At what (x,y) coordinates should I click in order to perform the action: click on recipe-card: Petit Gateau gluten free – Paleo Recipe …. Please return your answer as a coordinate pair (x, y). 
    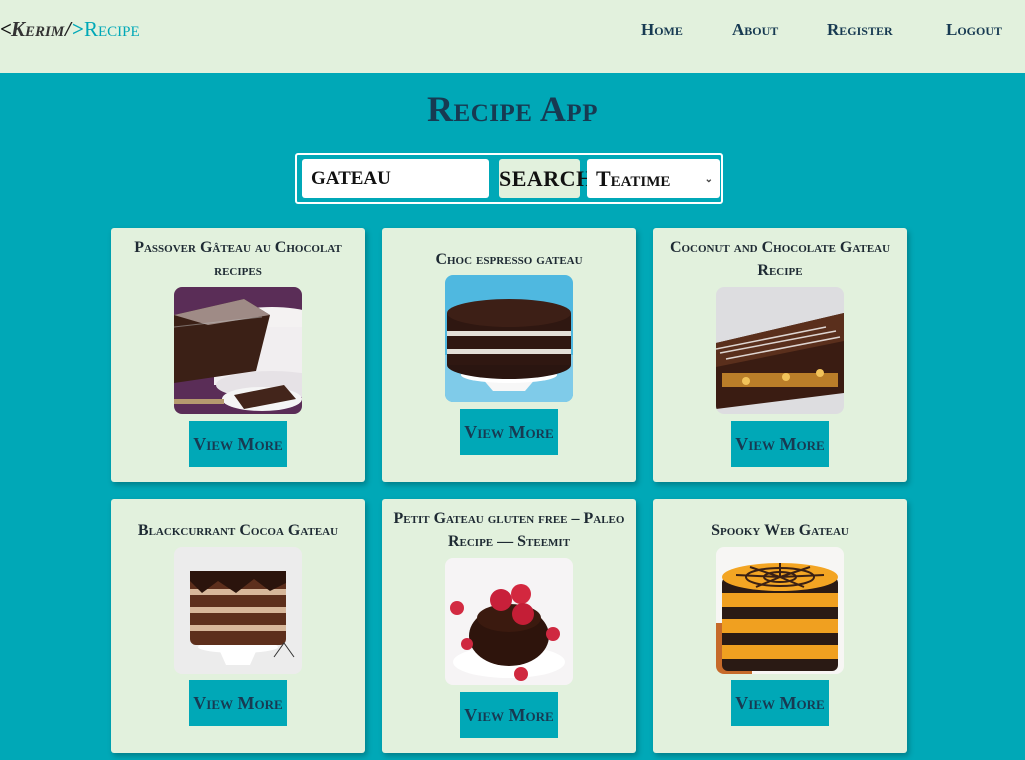
    Looking at the image, I should click on (509, 626).